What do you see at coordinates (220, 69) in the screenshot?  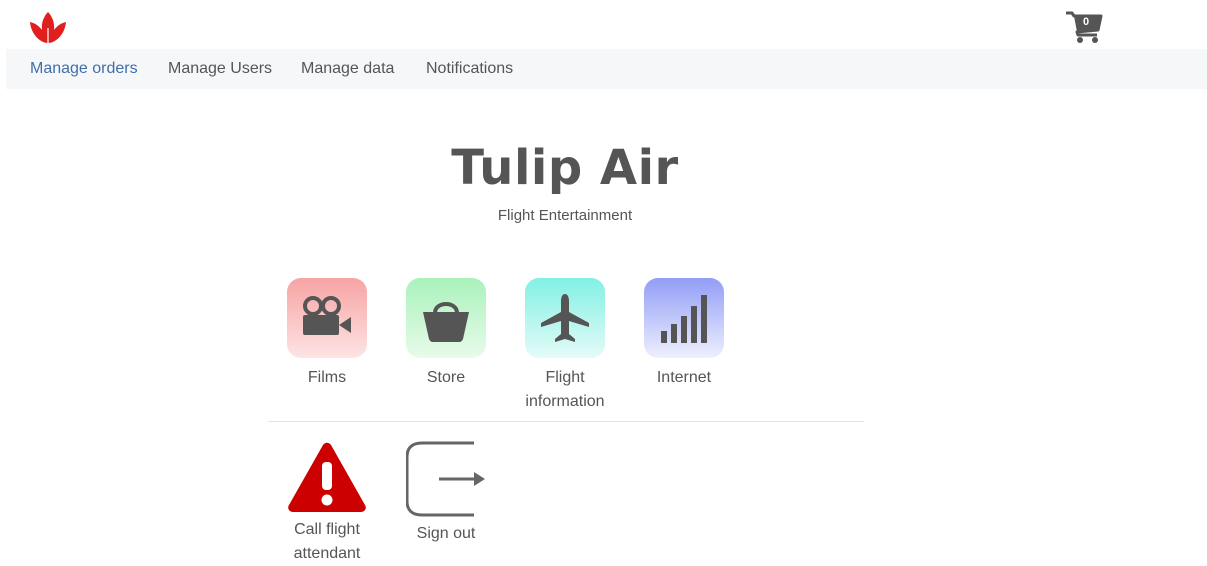 I see `nav-item-manage-users: Manage Users` at bounding box center [220, 69].